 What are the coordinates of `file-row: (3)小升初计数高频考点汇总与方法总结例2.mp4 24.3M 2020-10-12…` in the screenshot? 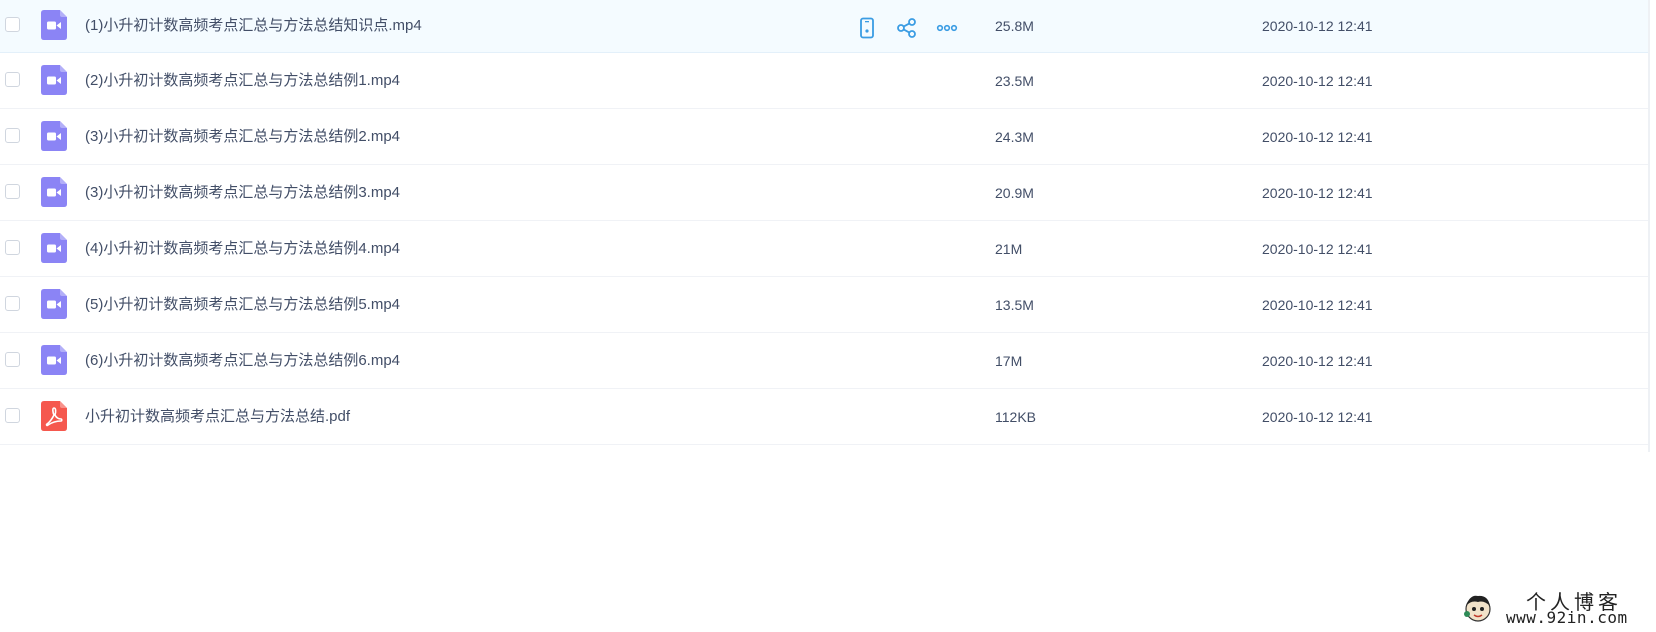 It's located at (824, 137).